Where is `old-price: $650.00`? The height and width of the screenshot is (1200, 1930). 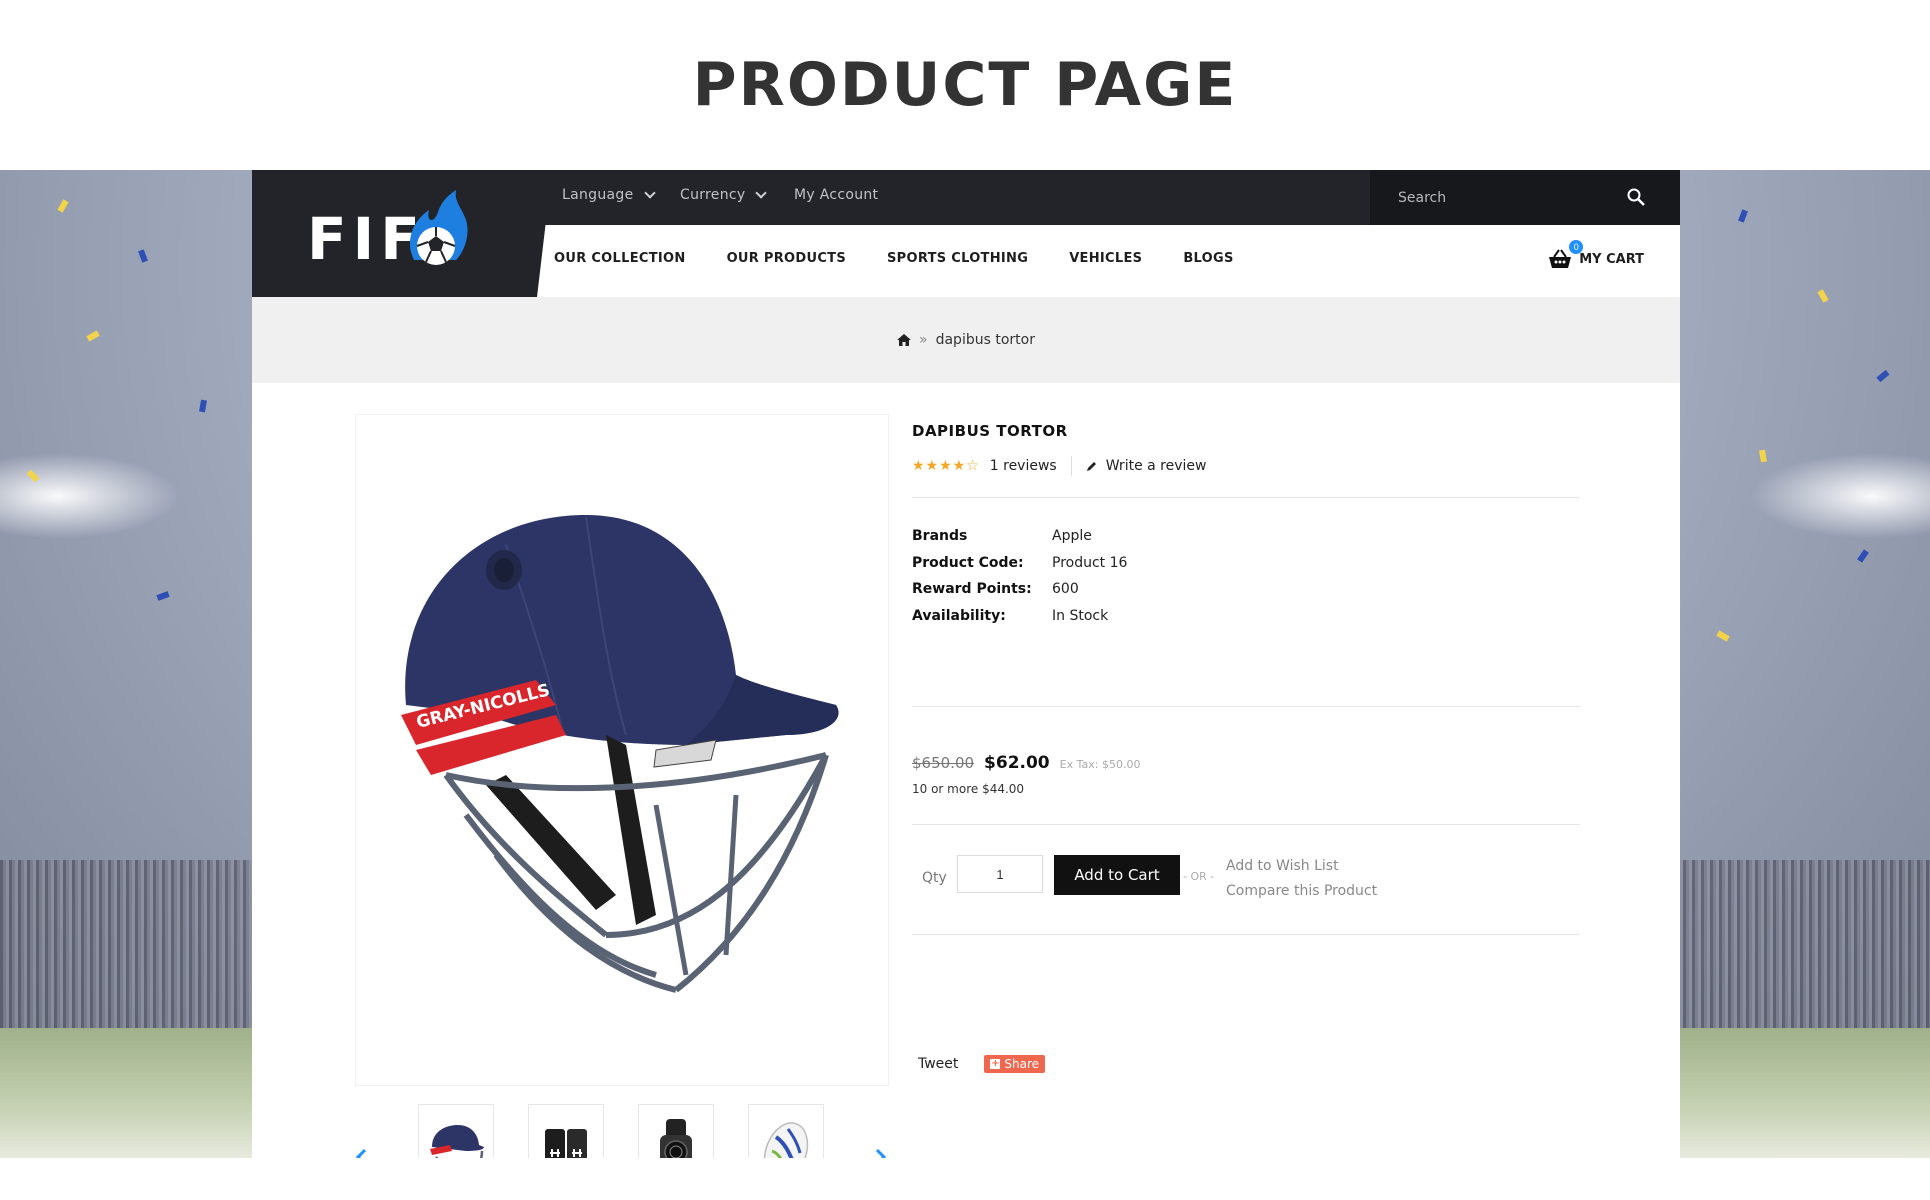
old-price: $650.00 is located at coordinates (943, 763).